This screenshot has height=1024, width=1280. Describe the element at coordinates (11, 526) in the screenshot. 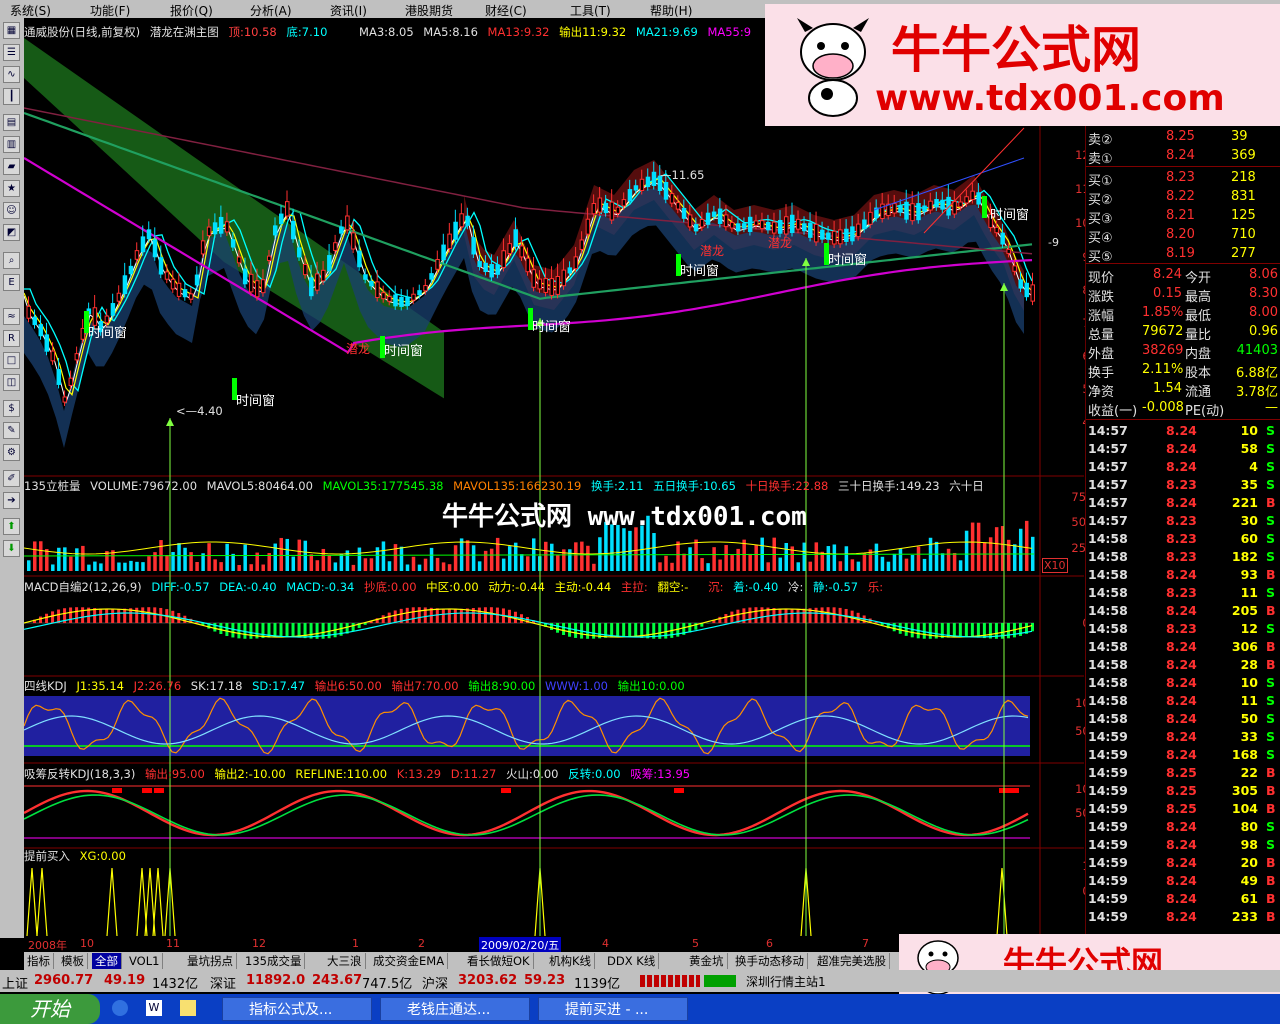

I see `arrow-up-icon: ⬆` at that location.